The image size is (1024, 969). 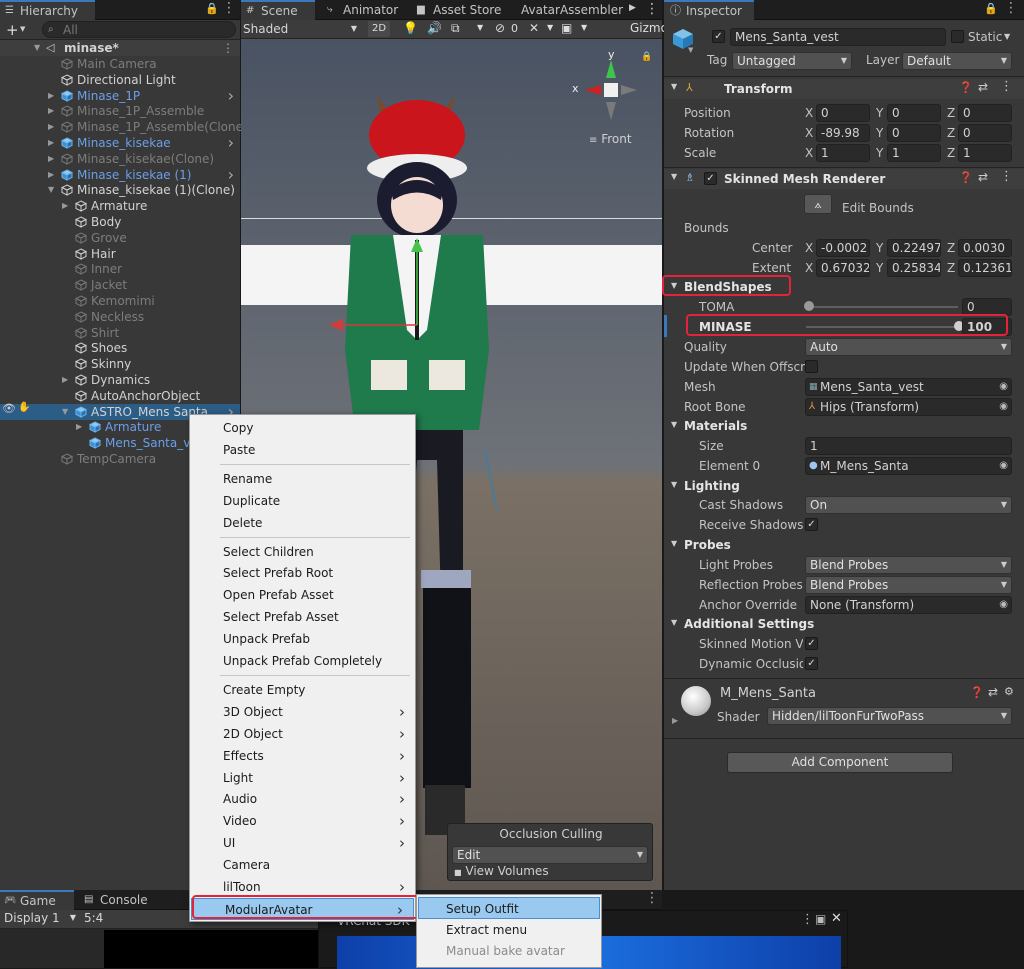 What do you see at coordinates (809, 306) in the screenshot?
I see `toma-slider-thumb` at bounding box center [809, 306].